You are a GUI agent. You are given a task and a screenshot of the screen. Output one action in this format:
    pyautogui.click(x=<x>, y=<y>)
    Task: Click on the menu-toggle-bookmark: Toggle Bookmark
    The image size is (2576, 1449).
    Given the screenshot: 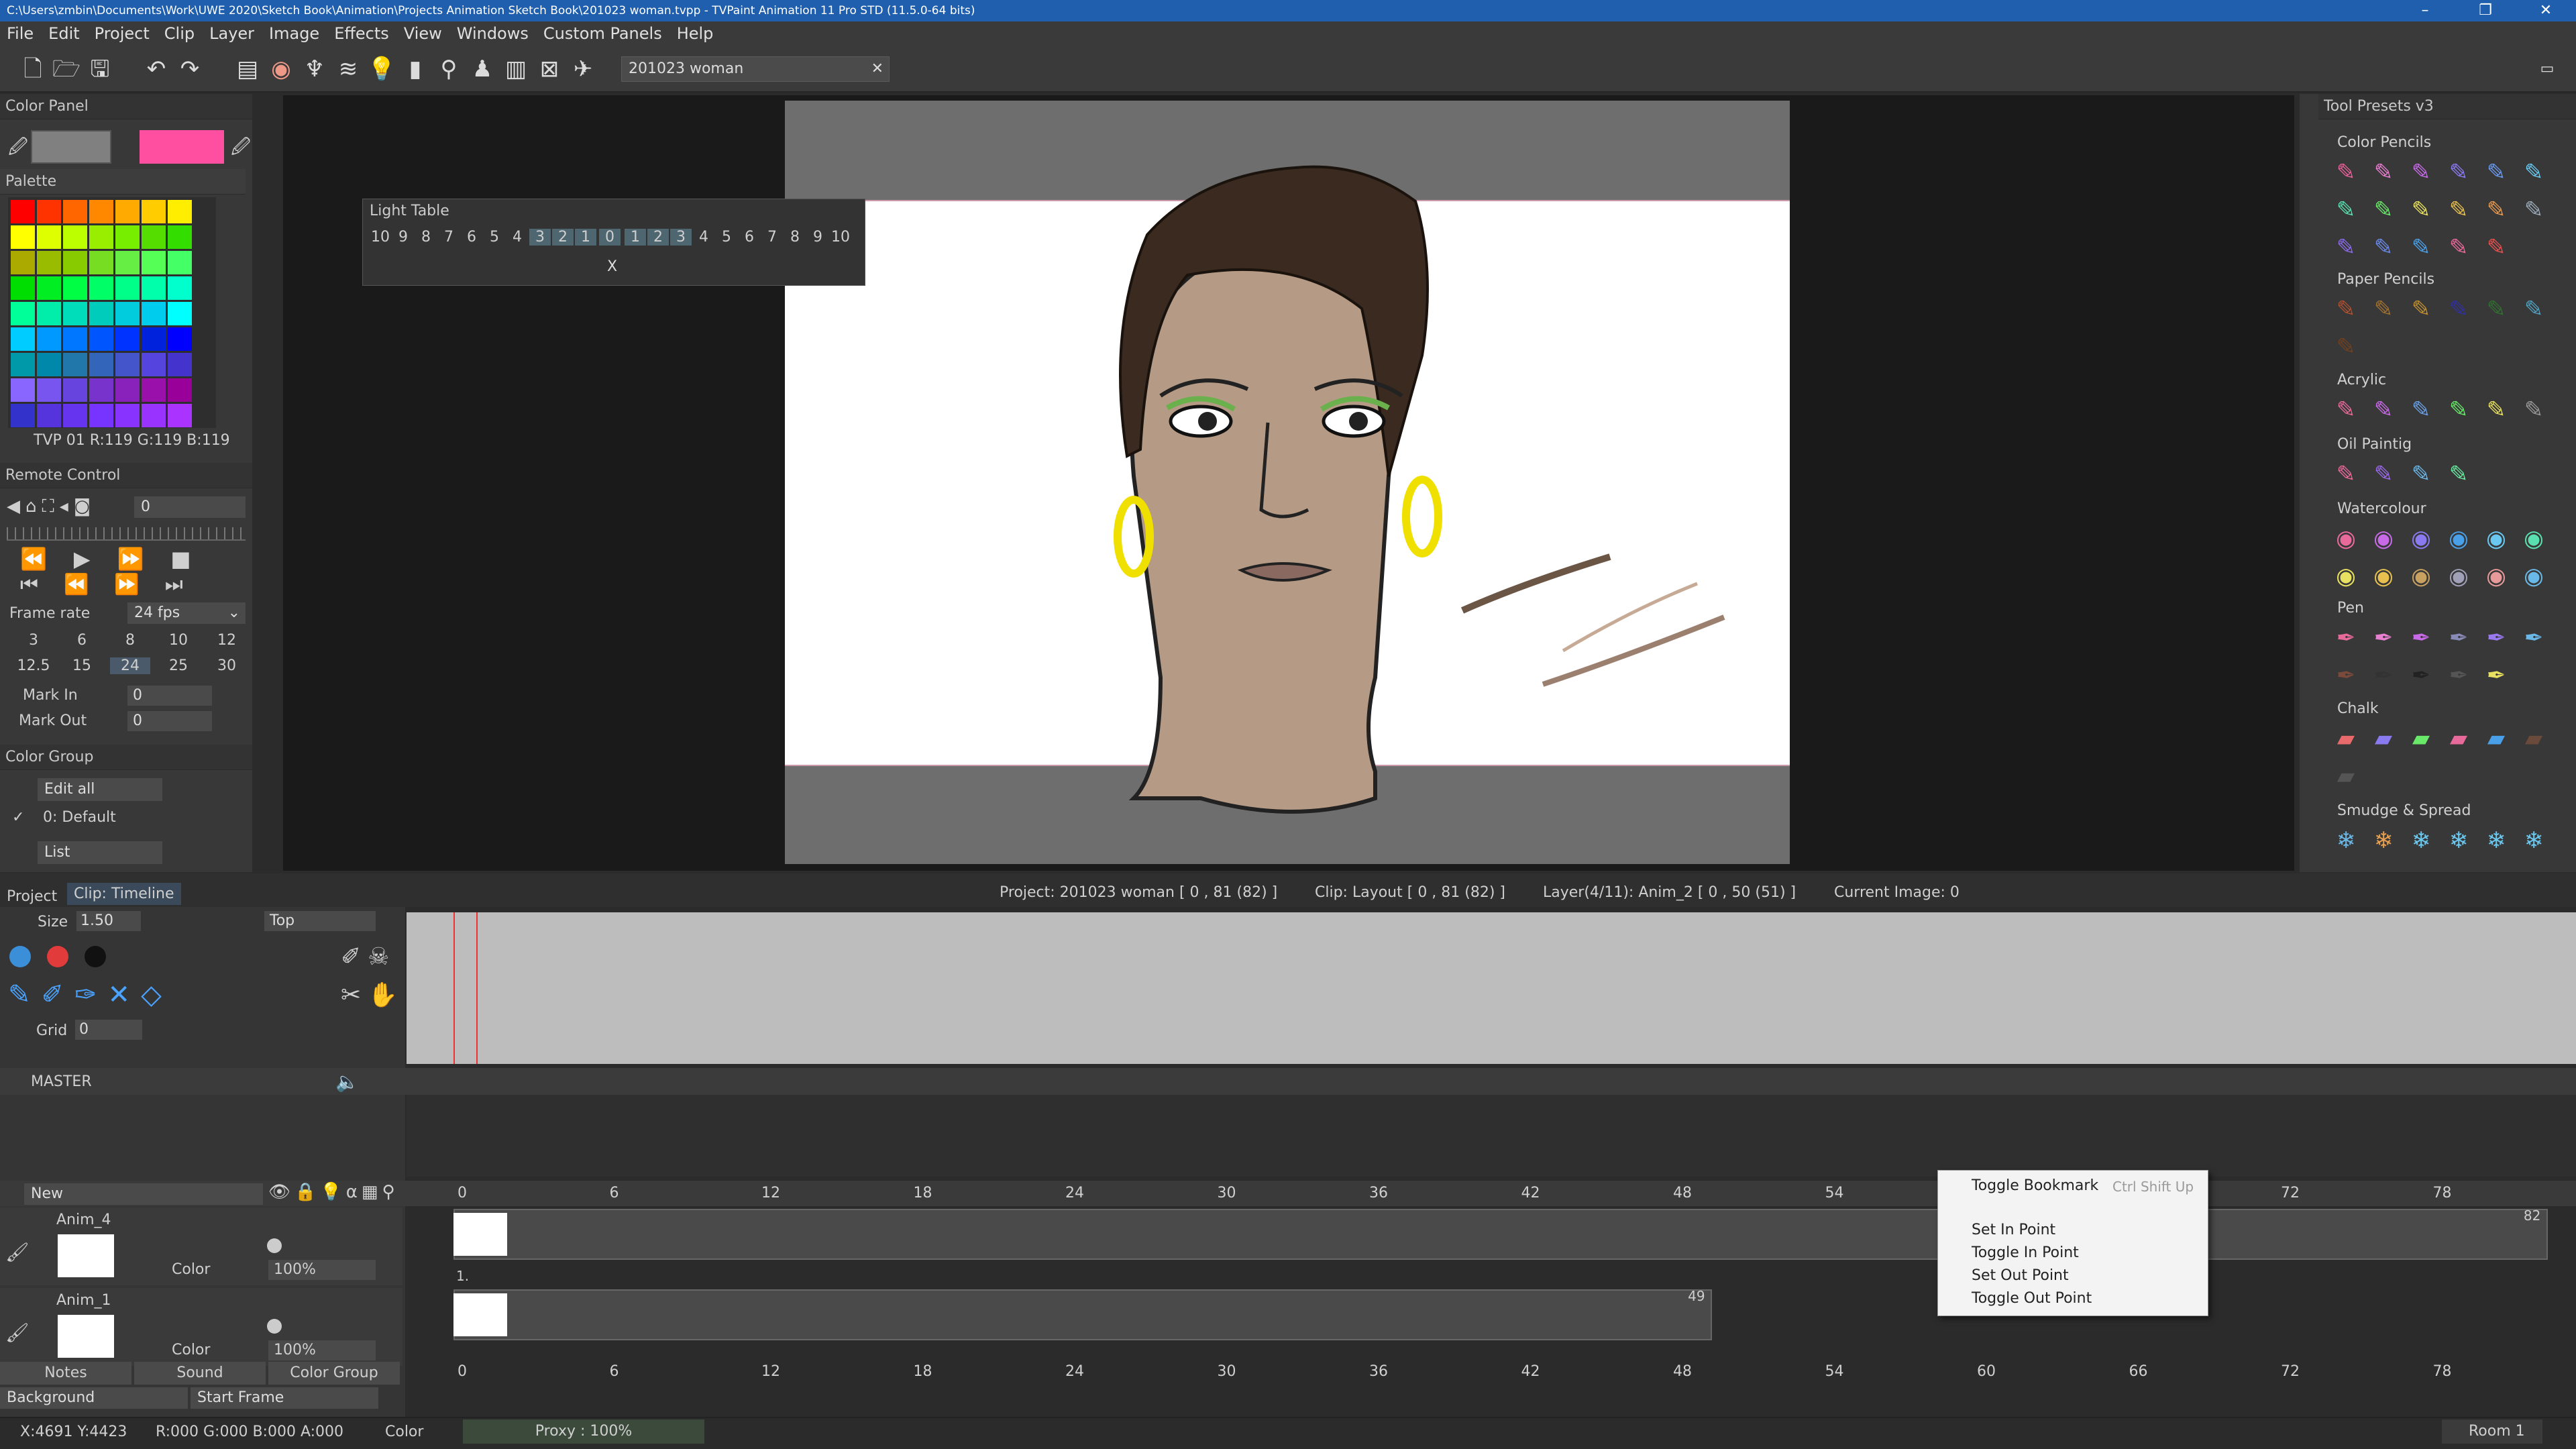 What is the action you would take?
    pyautogui.click(x=2035, y=1185)
    